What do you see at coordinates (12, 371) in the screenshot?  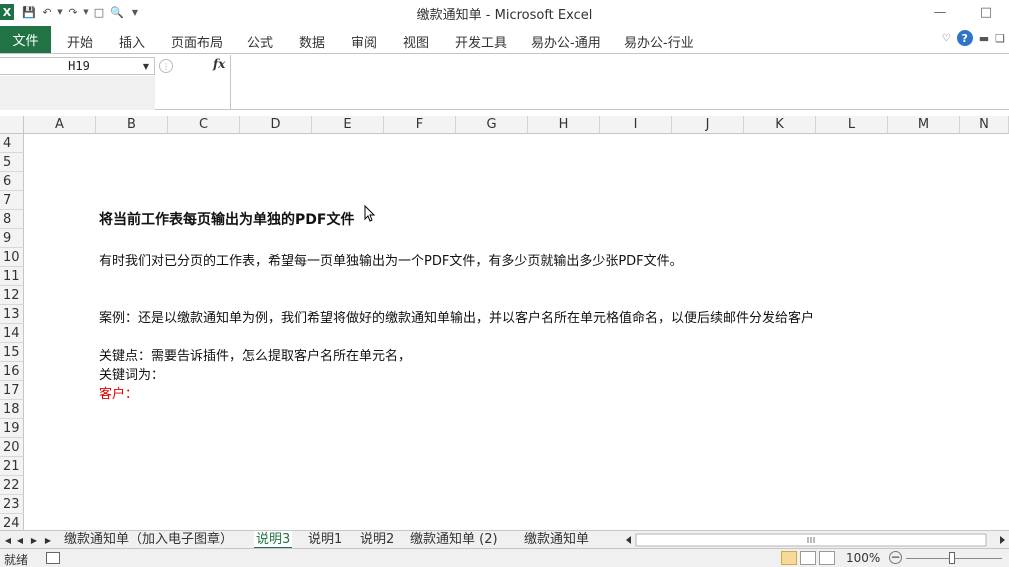 I see `row-header: 16` at bounding box center [12, 371].